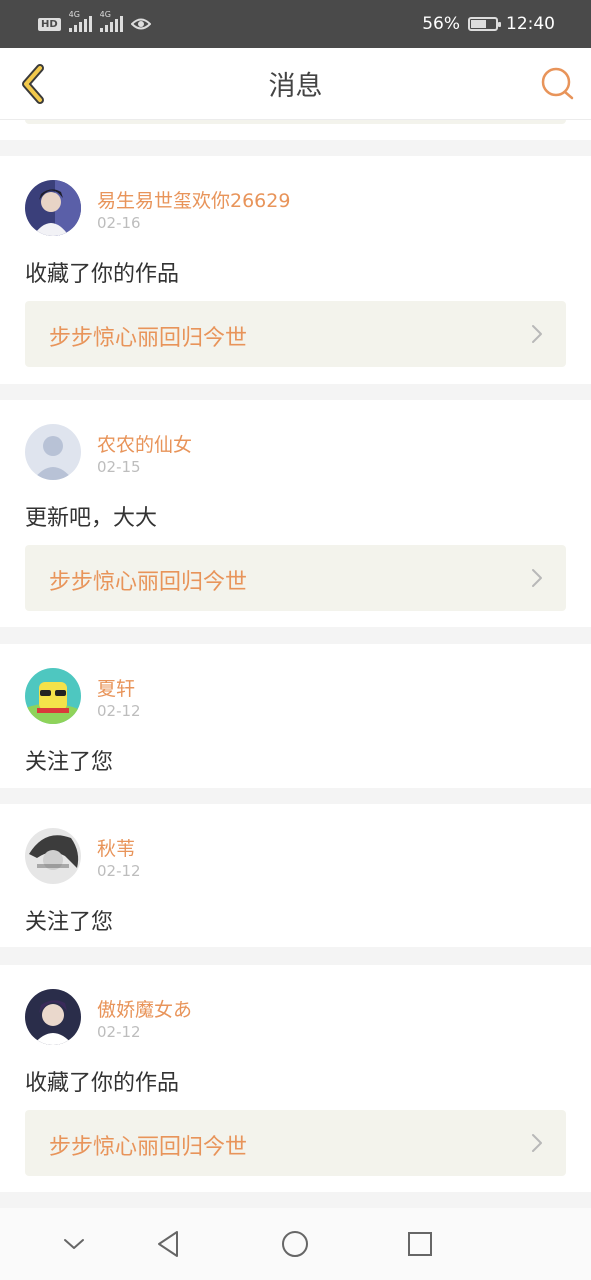 Image resolution: width=591 pixels, height=1280 pixels. I want to click on status-right: 56% 12:40, so click(488, 24).